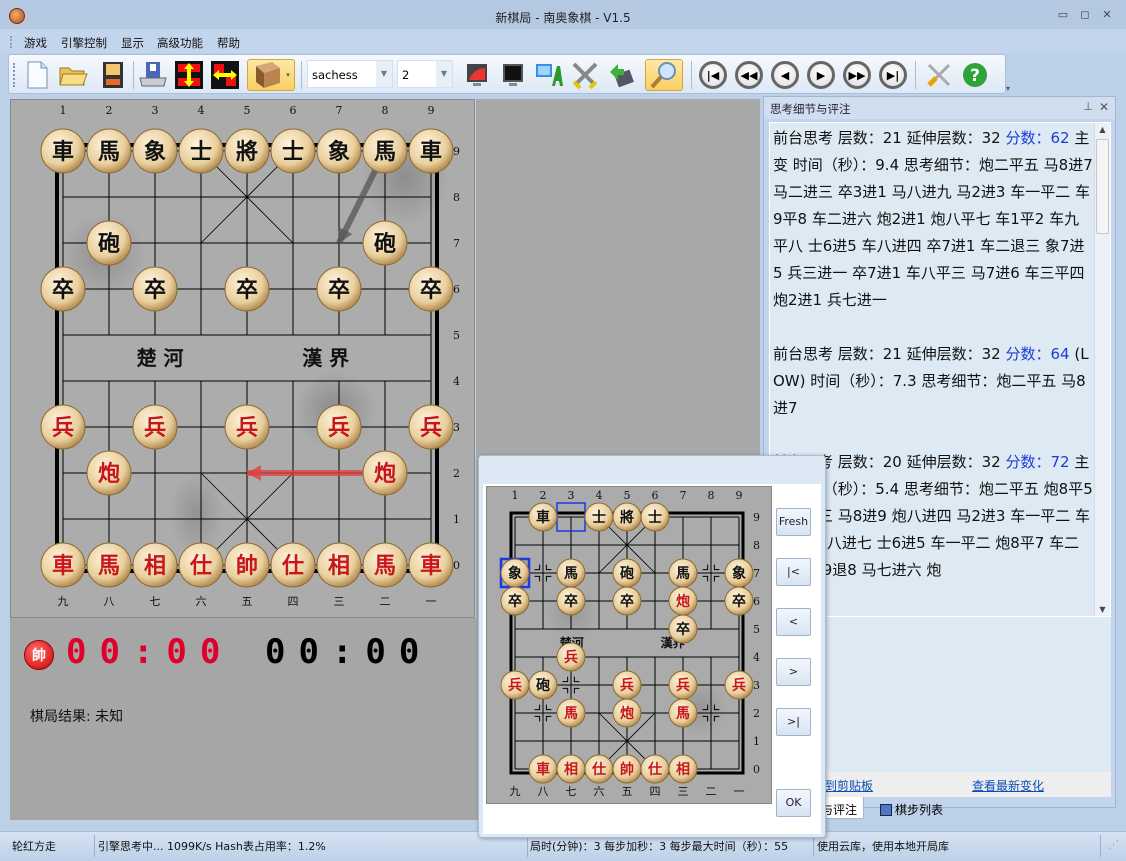 The height and width of the screenshot is (861, 1126). What do you see at coordinates (189, 75) in the screenshot?
I see `flip-vertical-button` at bounding box center [189, 75].